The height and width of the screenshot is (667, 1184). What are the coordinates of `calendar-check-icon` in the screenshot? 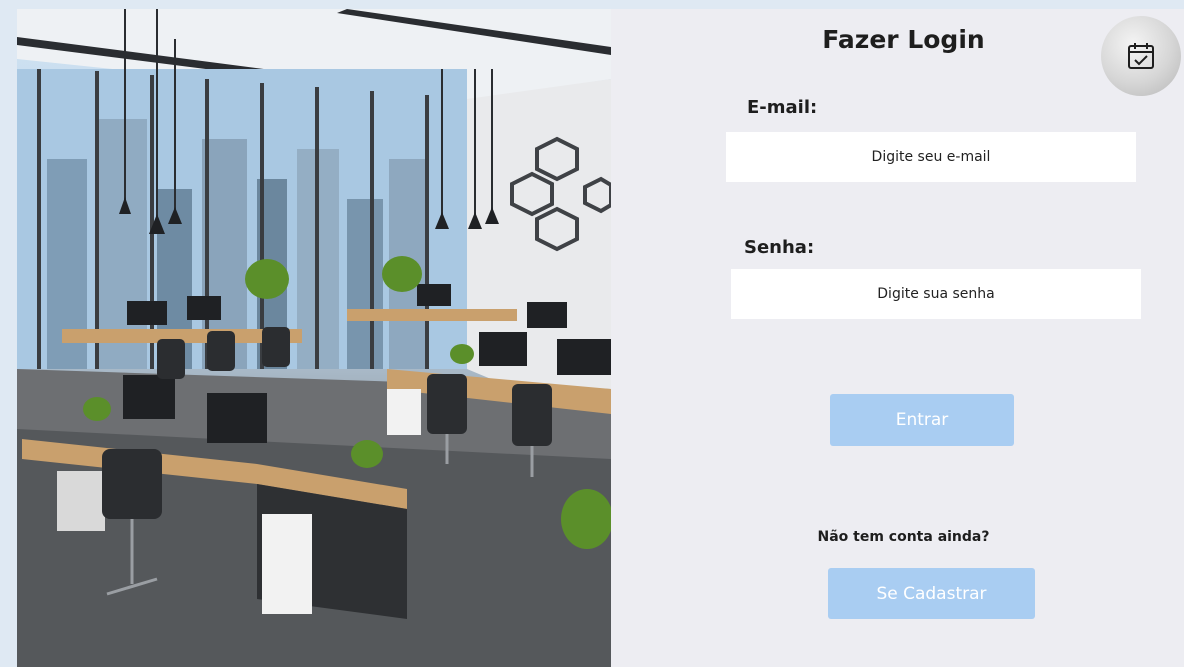 It's located at (1141, 56).